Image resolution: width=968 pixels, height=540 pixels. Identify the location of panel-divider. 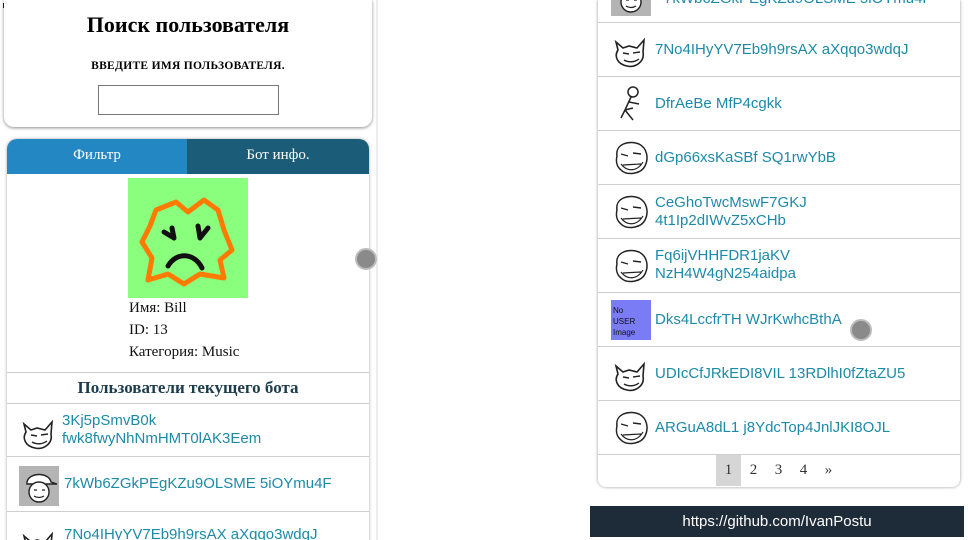
(377, 270).